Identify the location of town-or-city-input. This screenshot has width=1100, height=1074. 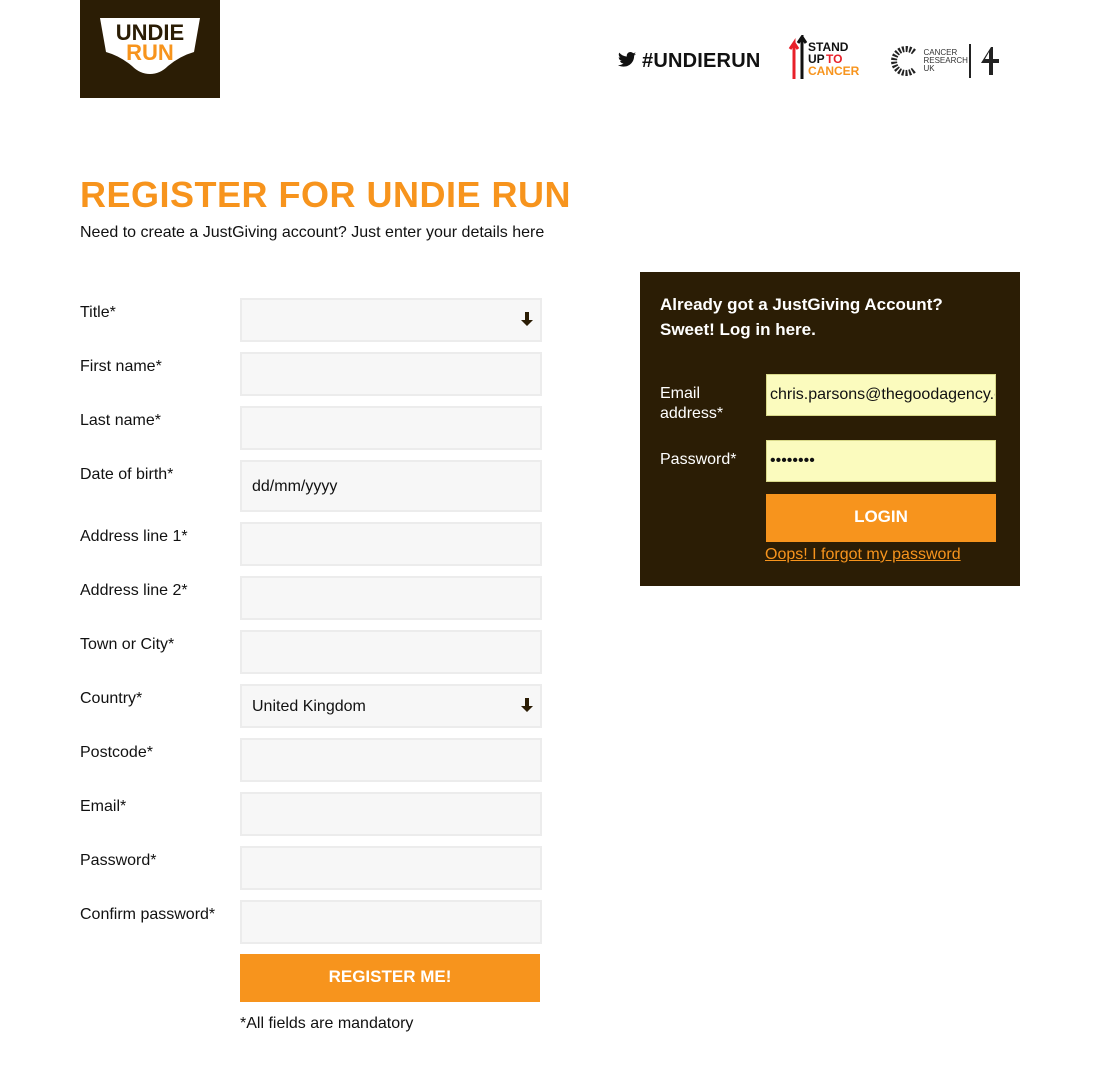
(391, 652).